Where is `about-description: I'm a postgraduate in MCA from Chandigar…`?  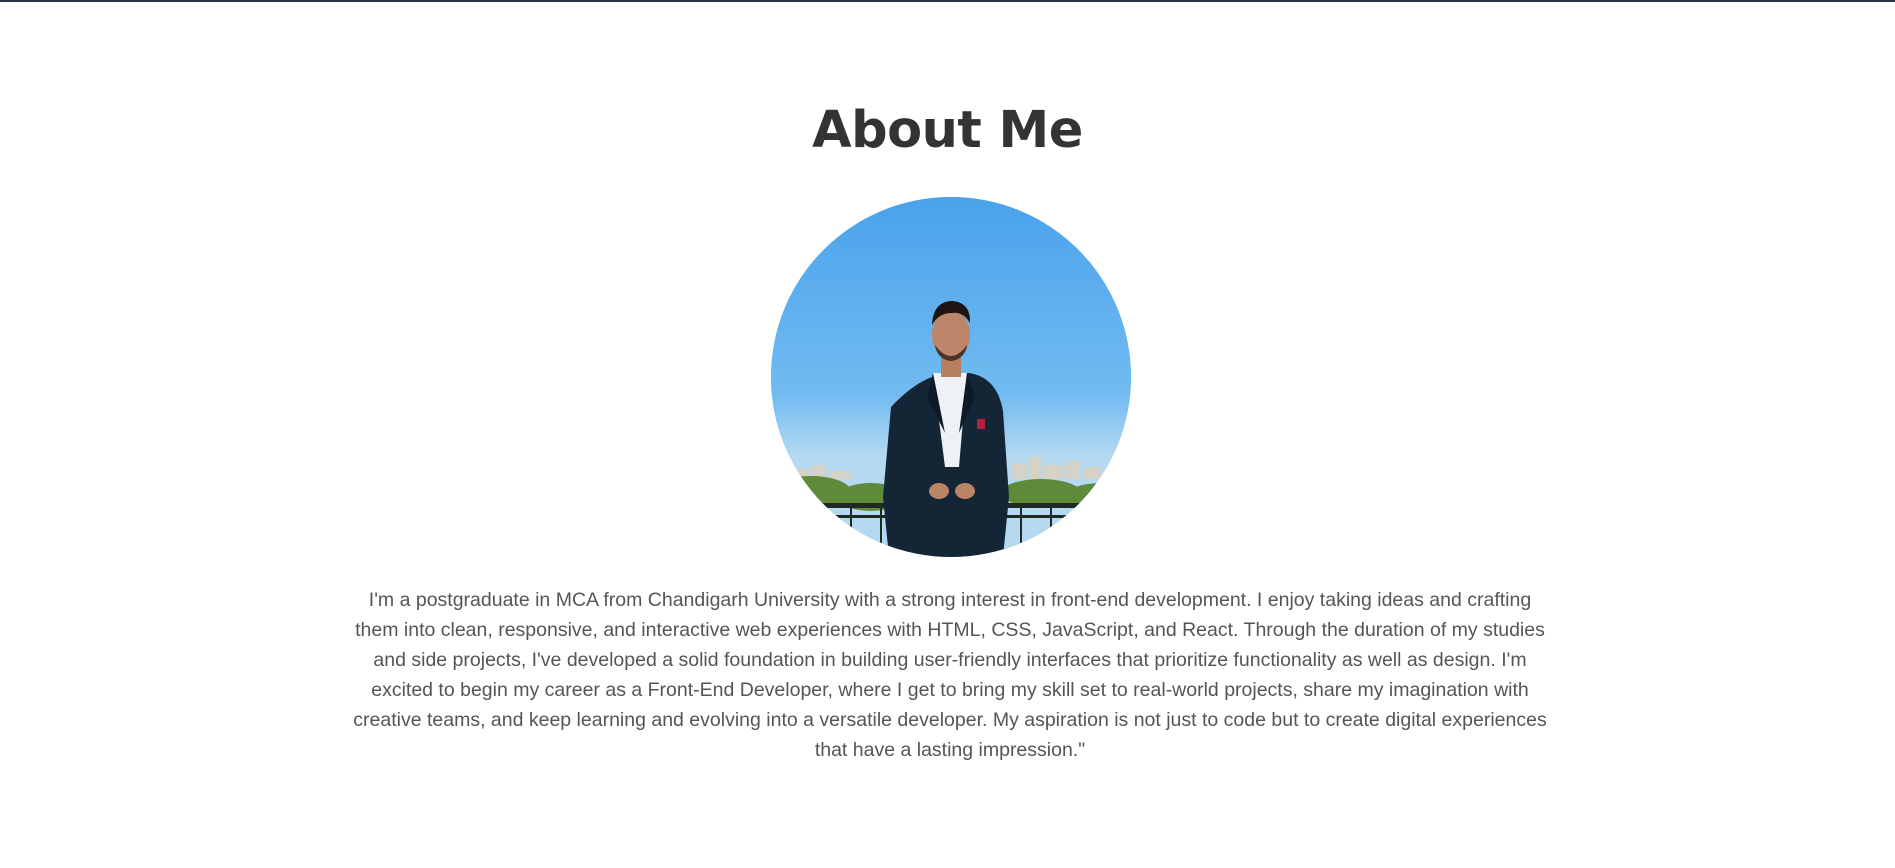
about-description: I'm a postgraduate in MCA from Chandigar… is located at coordinates (950, 675).